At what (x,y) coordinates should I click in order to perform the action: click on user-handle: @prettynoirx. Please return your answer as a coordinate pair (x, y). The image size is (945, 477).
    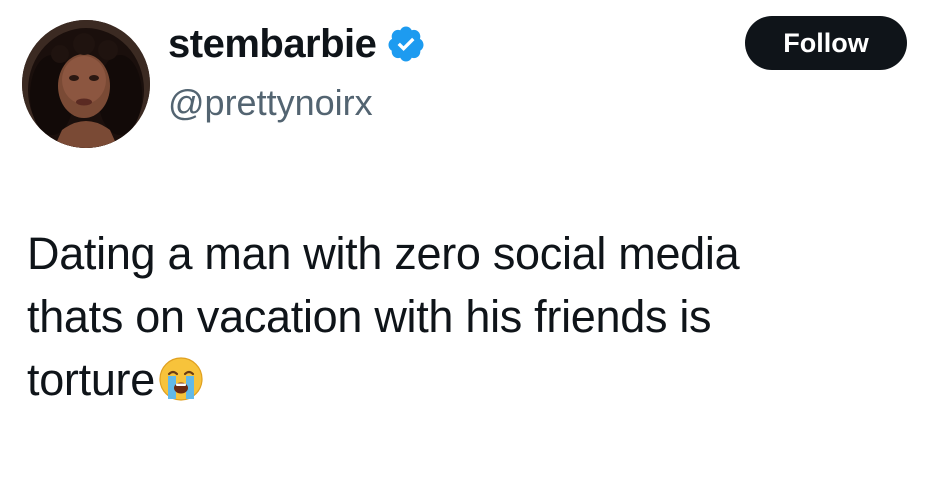
    Looking at the image, I should click on (270, 103).